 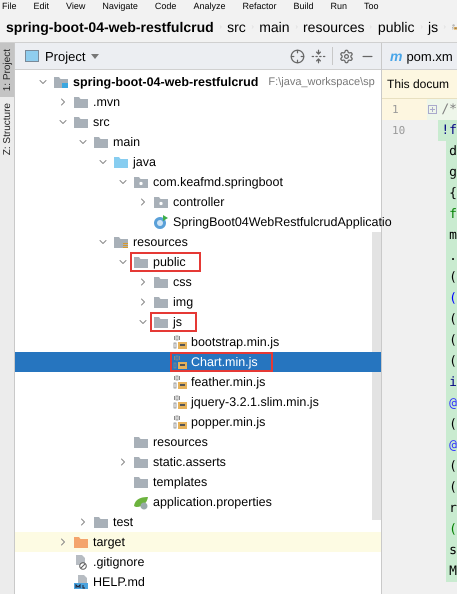 I want to click on tree-row: target, so click(x=198, y=542).